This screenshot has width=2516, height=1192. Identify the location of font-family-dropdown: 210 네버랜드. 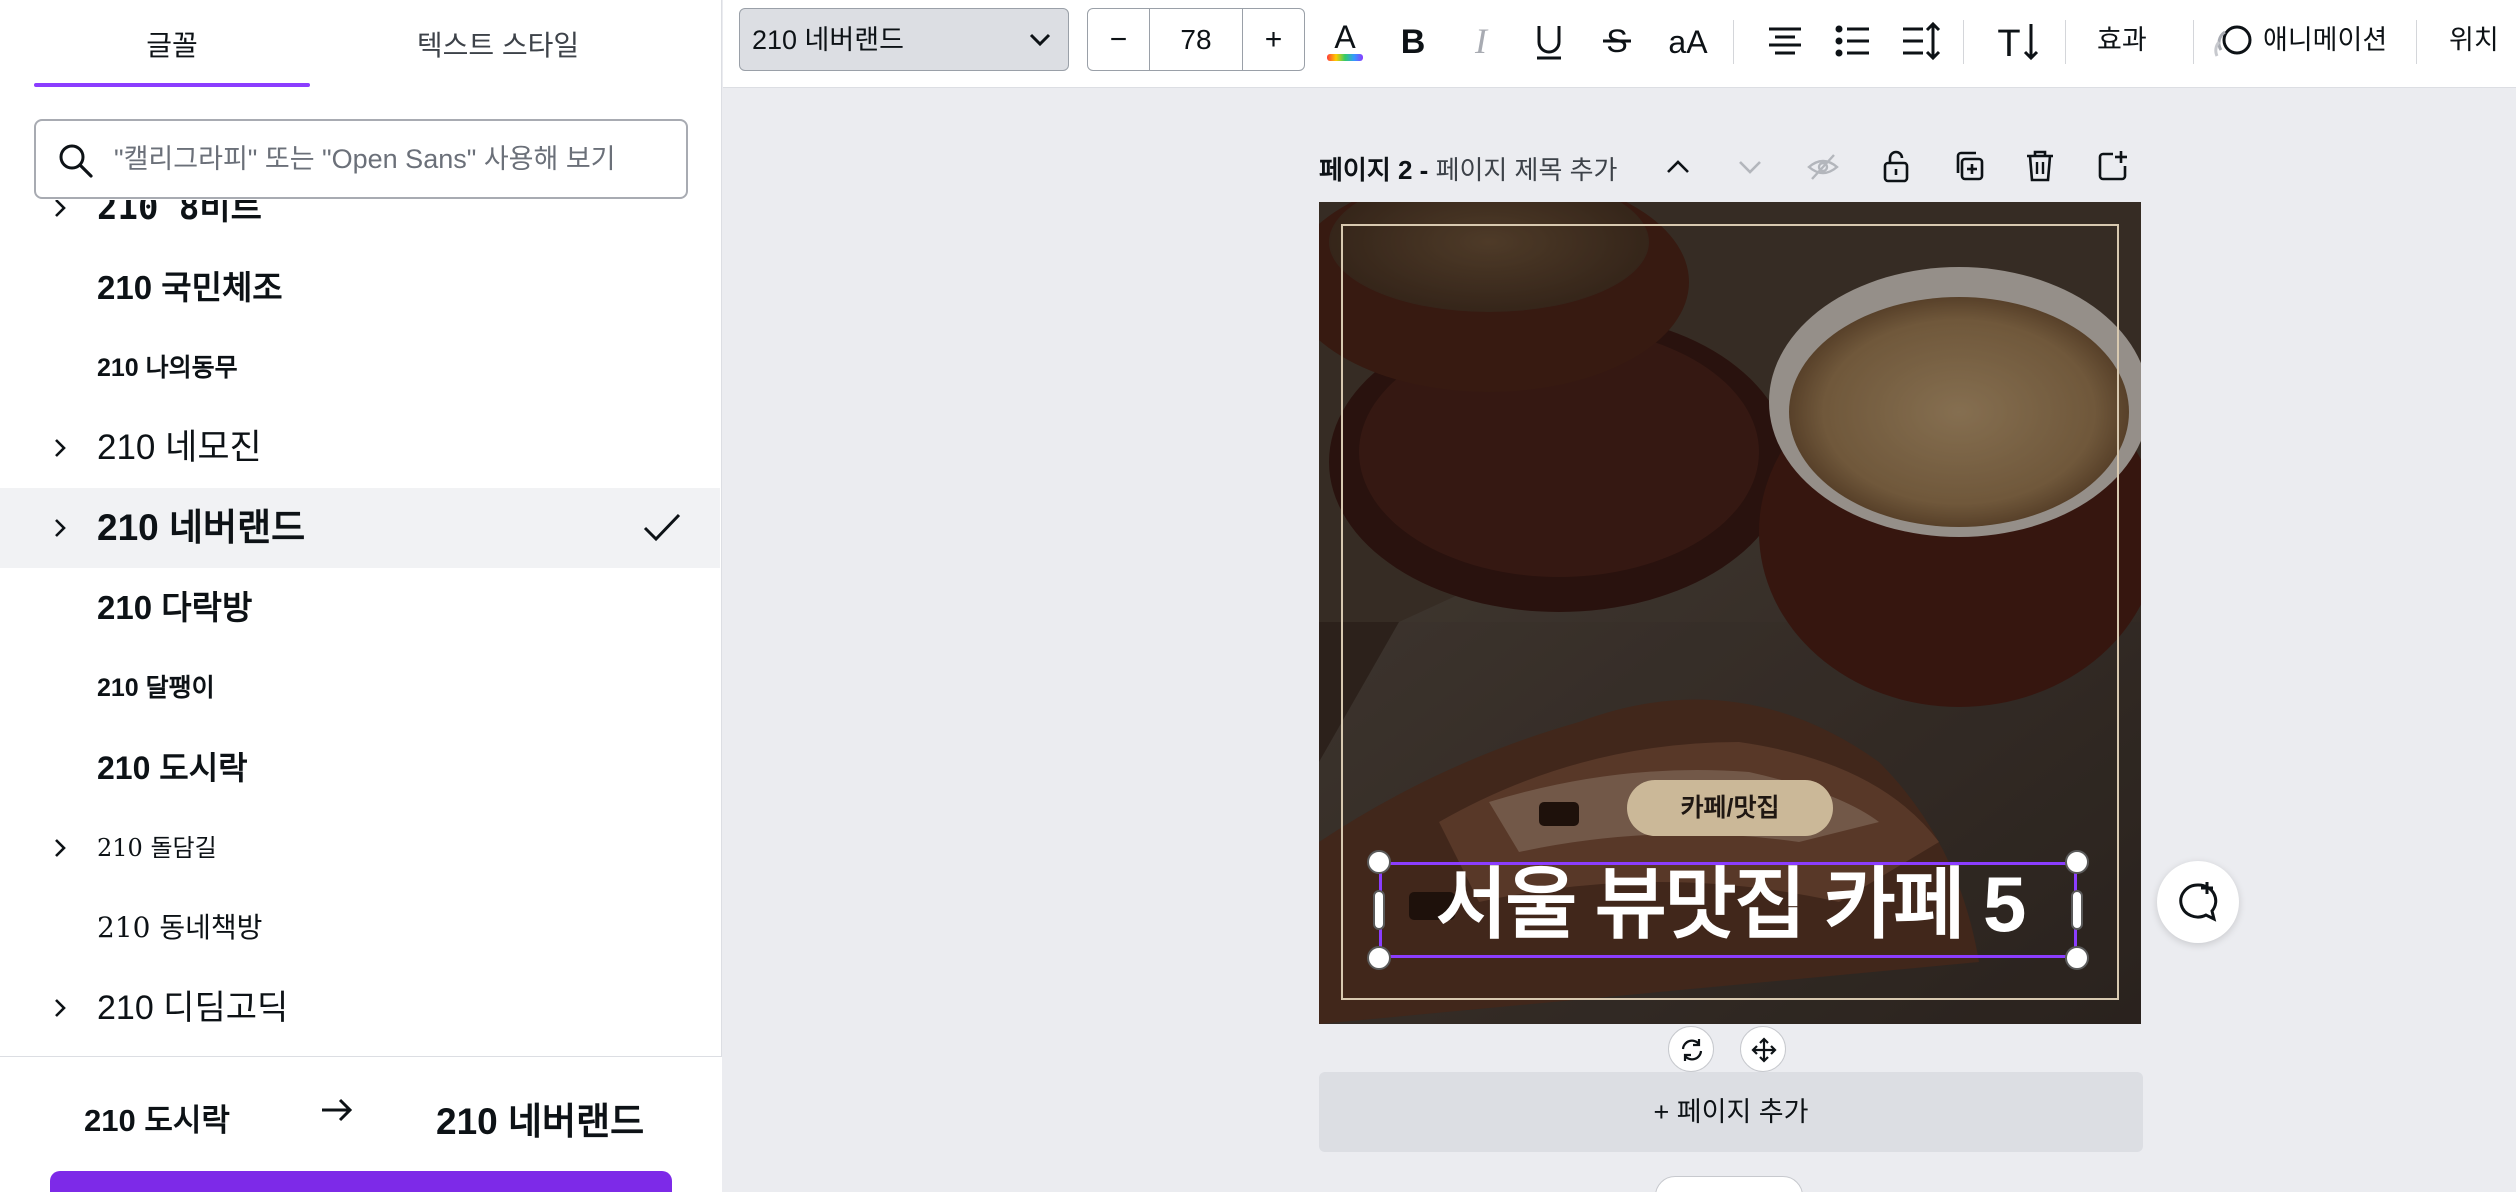
(904, 39).